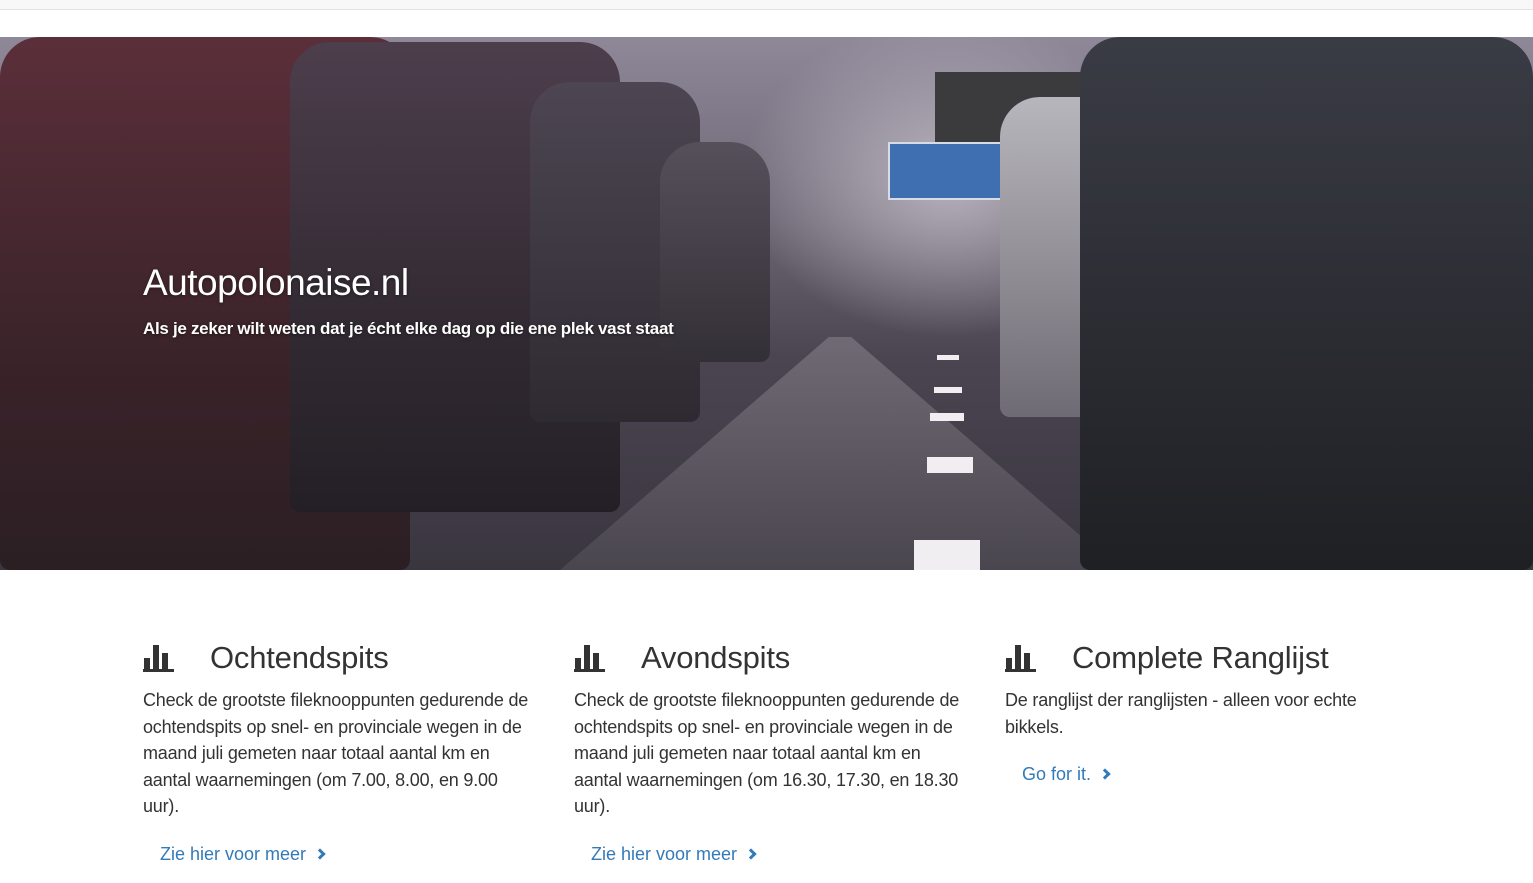  Describe the element at coordinates (276, 282) in the screenshot. I see `site-title: Autopolonaise.nl` at that location.